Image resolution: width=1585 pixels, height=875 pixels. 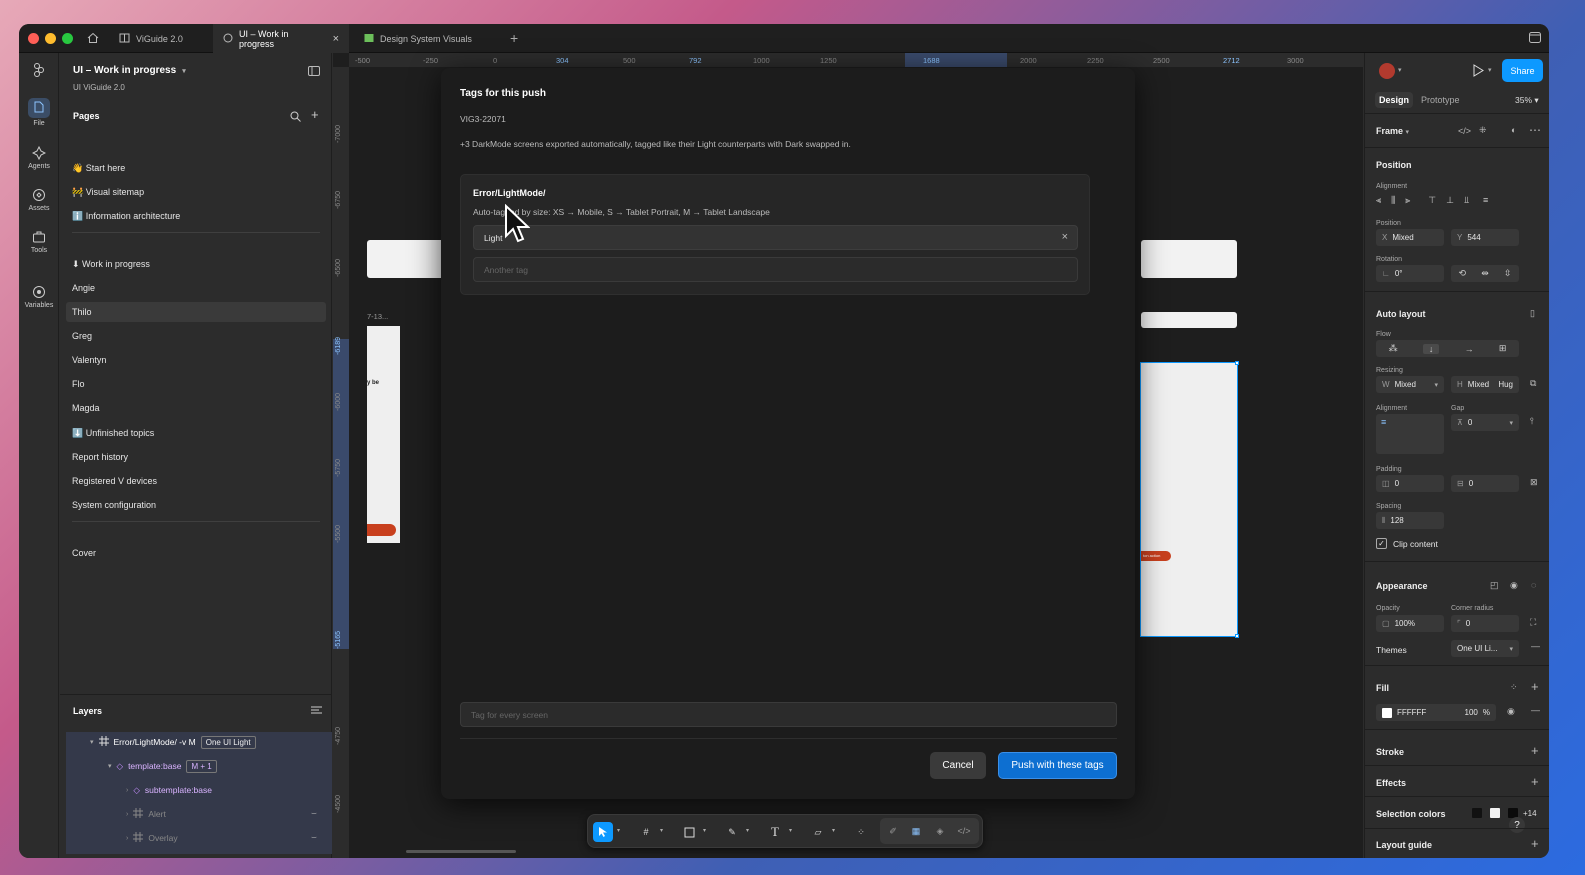 What do you see at coordinates (1535, 710) in the screenshot?
I see `remove-fill-icon: —` at bounding box center [1535, 710].